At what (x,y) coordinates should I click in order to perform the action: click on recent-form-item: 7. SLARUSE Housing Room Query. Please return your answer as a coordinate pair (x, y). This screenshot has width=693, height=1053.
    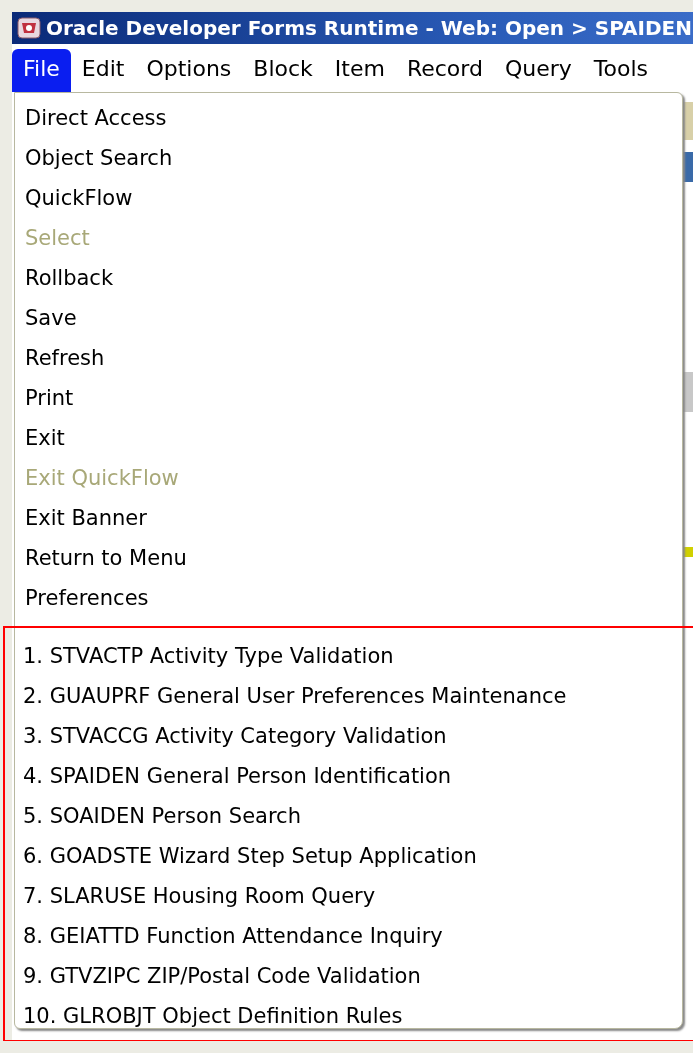
    Looking at the image, I should click on (353, 896).